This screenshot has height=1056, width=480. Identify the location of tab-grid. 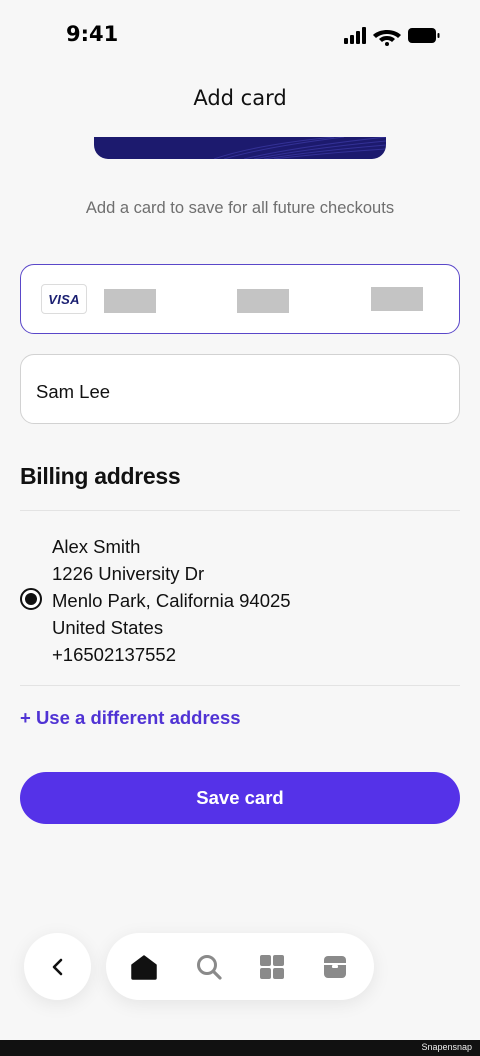
(272, 967).